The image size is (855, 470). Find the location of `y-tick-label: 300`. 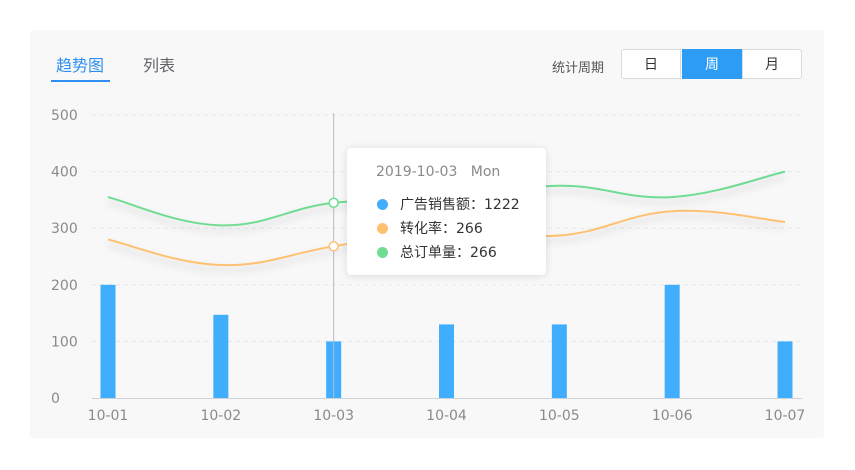

y-tick-label: 300 is located at coordinates (64, 229).